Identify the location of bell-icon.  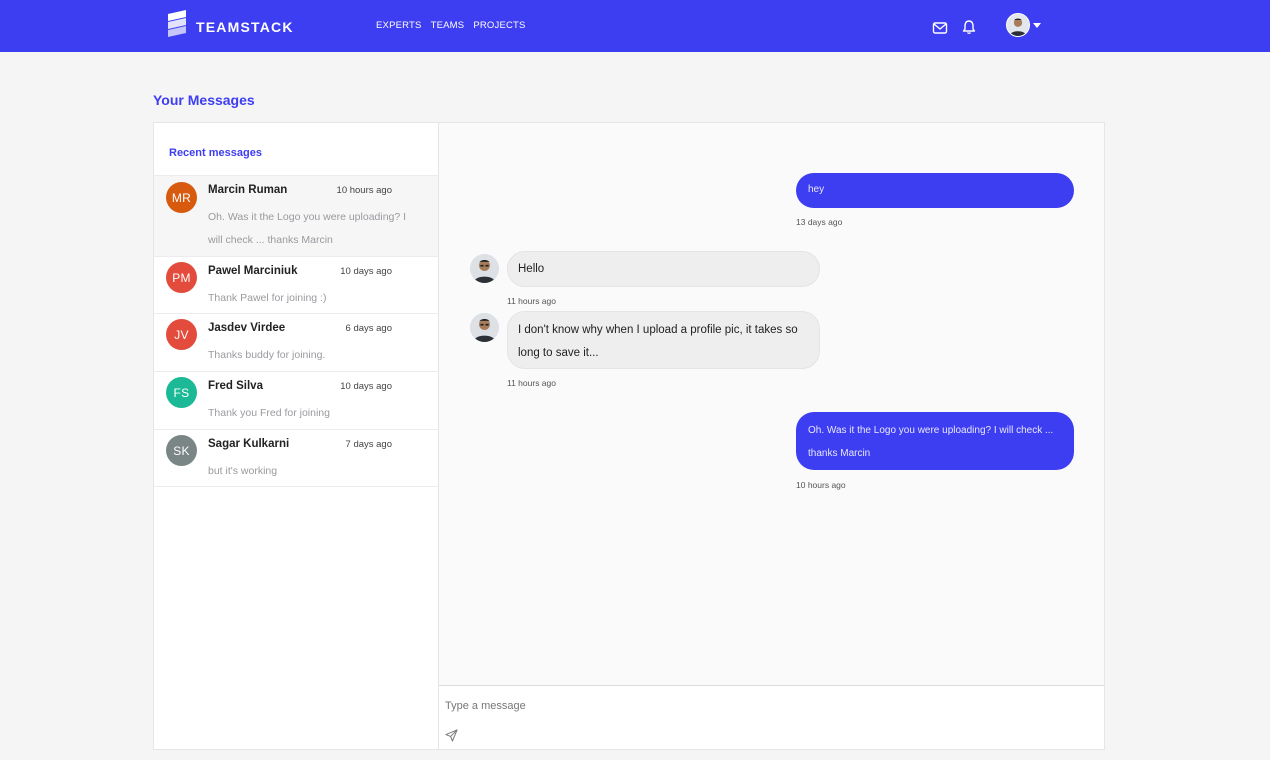
(969, 27).